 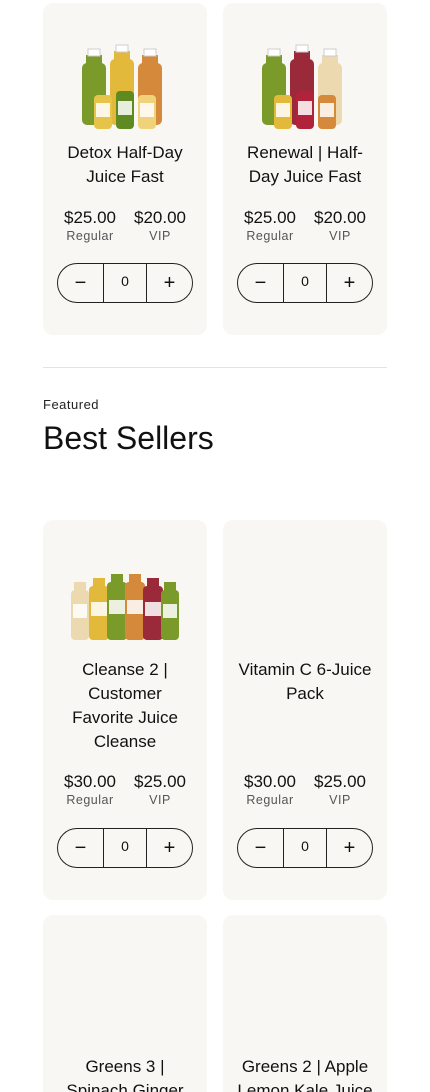 I want to click on product-title-line: Greens 3 |, so click(x=125, y=1067).